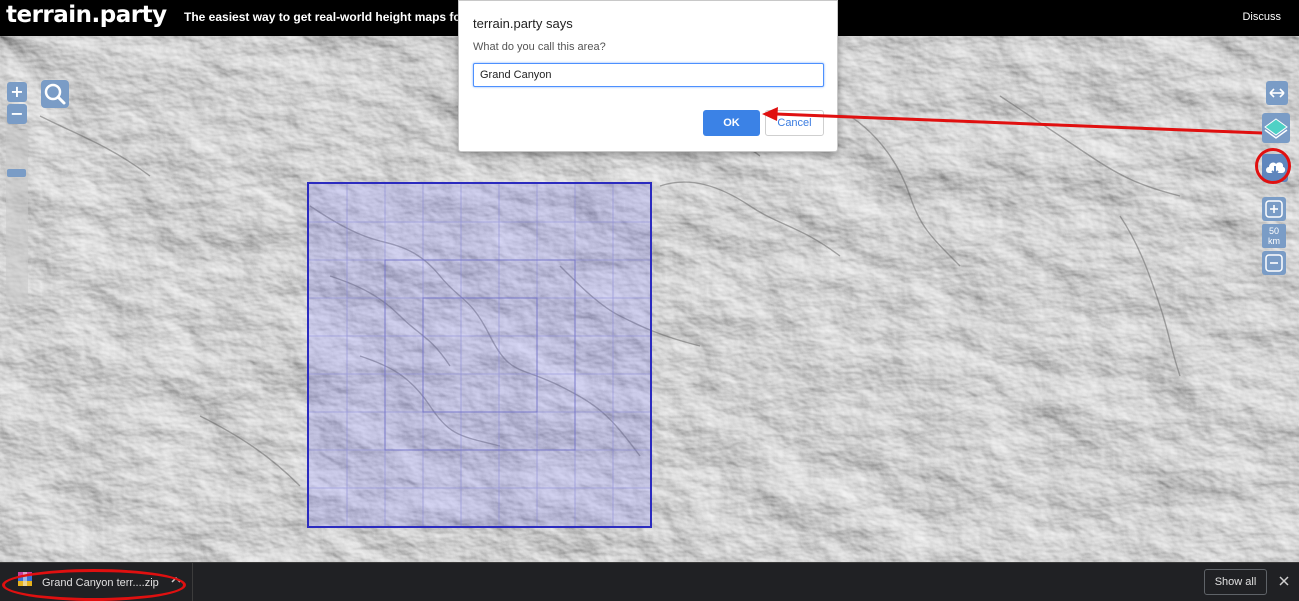 This screenshot has height=601, width=1299. I want to click on minus-box-icon, so click(1274, 263).